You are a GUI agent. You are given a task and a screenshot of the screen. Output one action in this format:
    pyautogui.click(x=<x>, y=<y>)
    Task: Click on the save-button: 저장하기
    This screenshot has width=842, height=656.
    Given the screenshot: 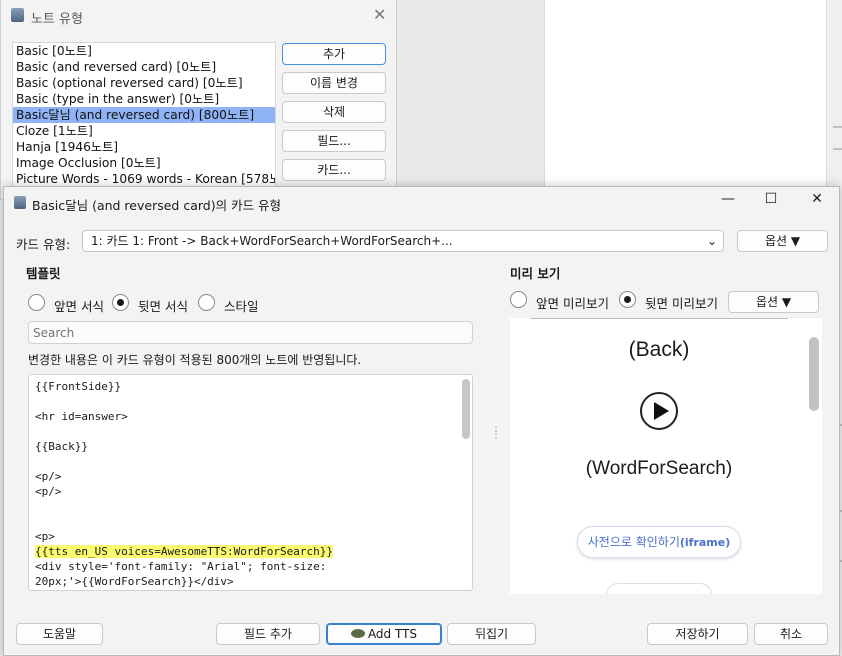 What is the action you would take?
    pyautogui.click(x=697, y=634)
    